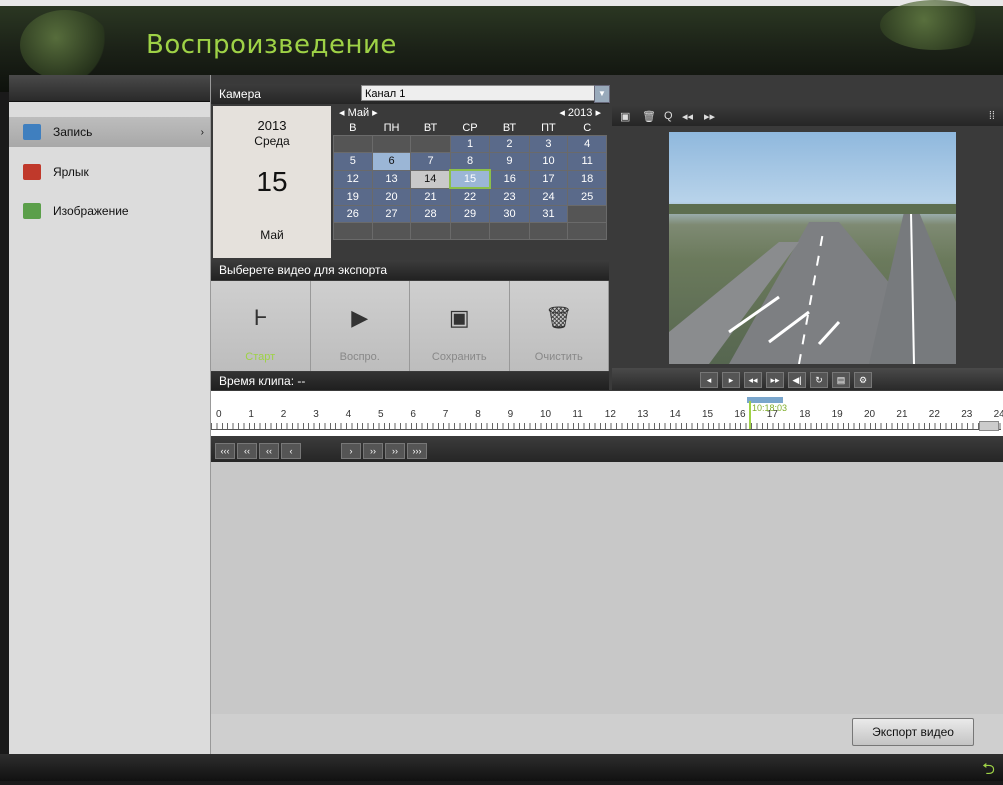 The height and width of the screenshot is (785, 1003). What do you see at coordinates (709, 380) in the screenshot?
I see `step-back-icon: ◂` at bounding box center [709, 380].